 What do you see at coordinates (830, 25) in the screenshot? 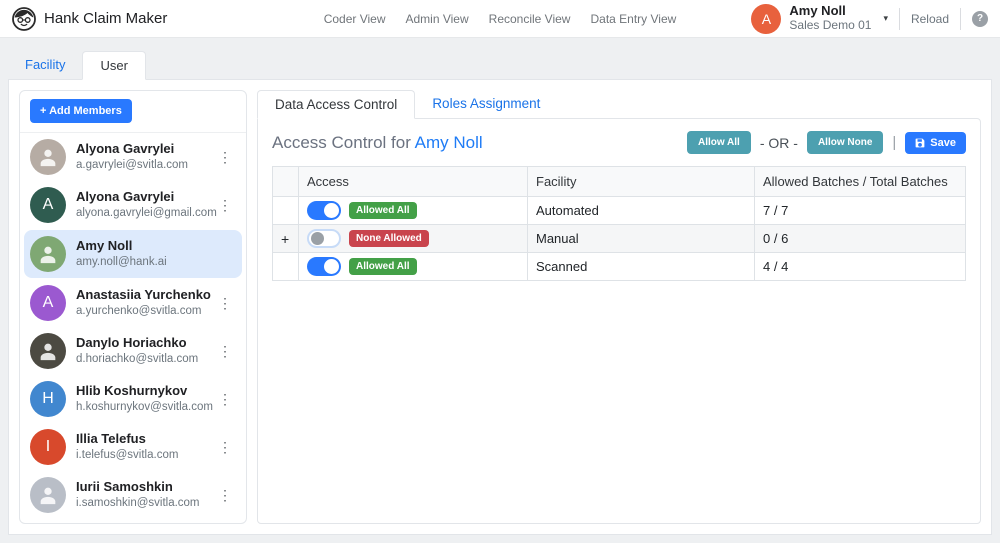
I see `user-org: Sales Demo 01` at bounding box center [830, 25].